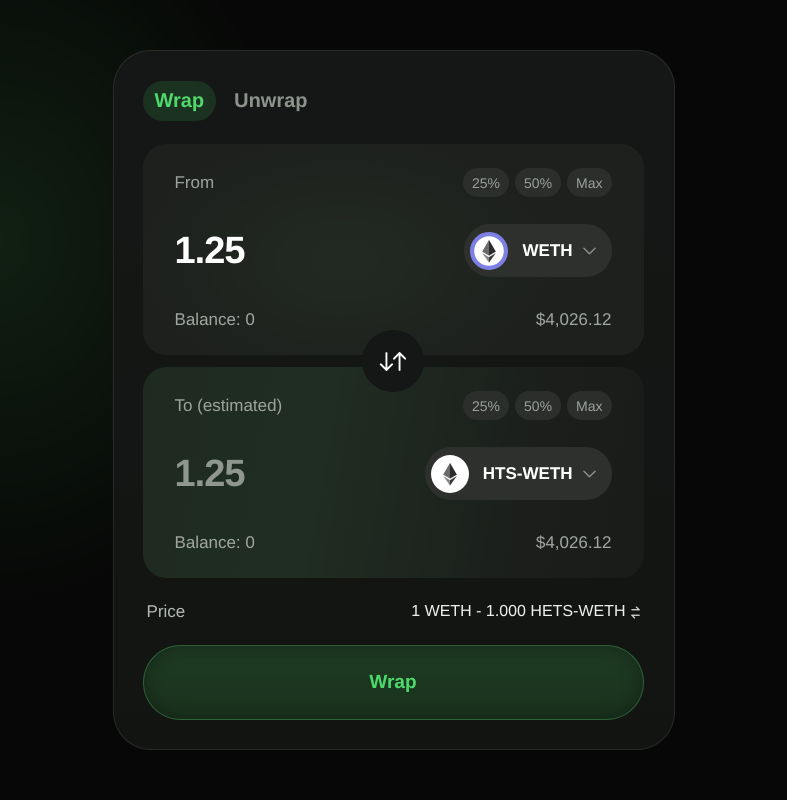 The width and height of the screenshot is (787, 800). I want to click on panel-label: To (estimated), so click(228, 406).